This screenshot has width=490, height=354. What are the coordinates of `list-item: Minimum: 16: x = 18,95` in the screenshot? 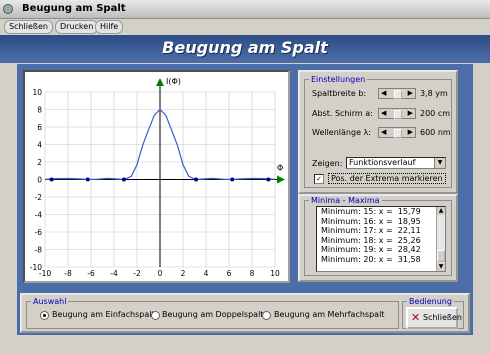 It's located at (371, 221).